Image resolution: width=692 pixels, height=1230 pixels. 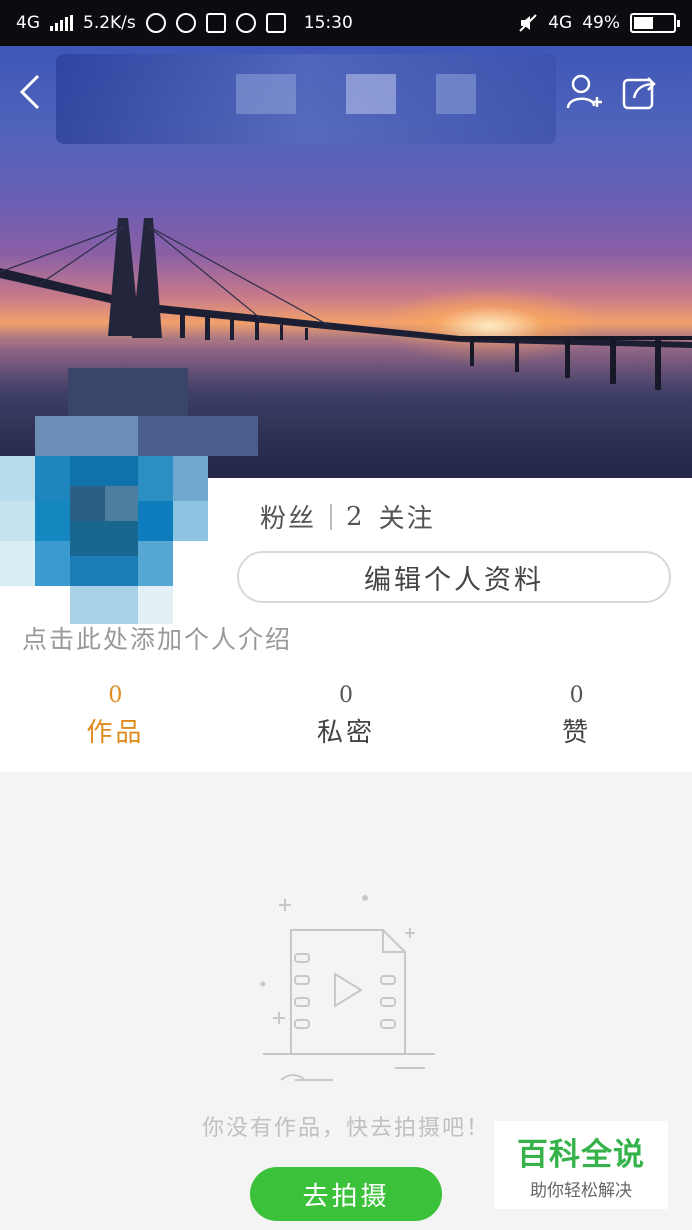 I want to click on back-button, so click(x=39, y=95).